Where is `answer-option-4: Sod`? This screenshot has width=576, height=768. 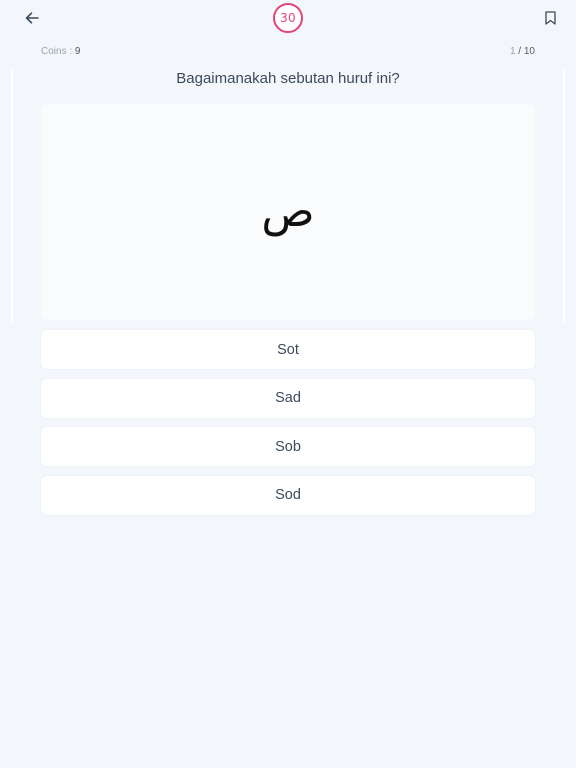 answer-option-4: Sod is located at coordinates (288, 495).